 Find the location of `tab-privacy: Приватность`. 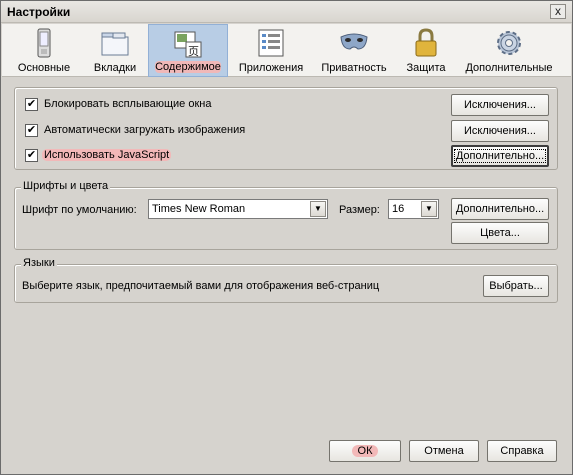

tab-privacy: Приватность is located at coordinates (354, 50).